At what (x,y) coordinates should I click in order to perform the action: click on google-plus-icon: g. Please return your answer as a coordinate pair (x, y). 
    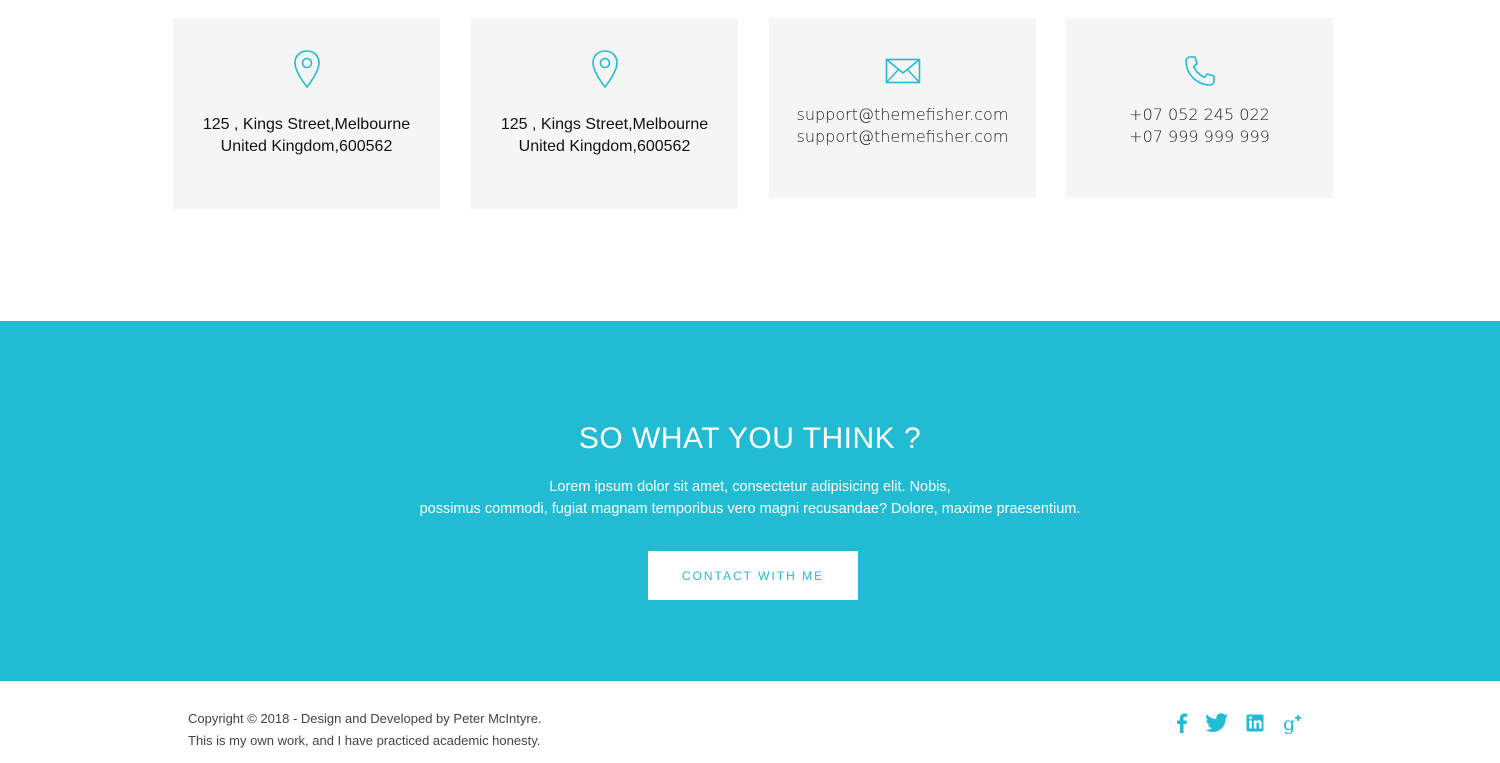
    Looking at the image, I should click on (1294, 723).